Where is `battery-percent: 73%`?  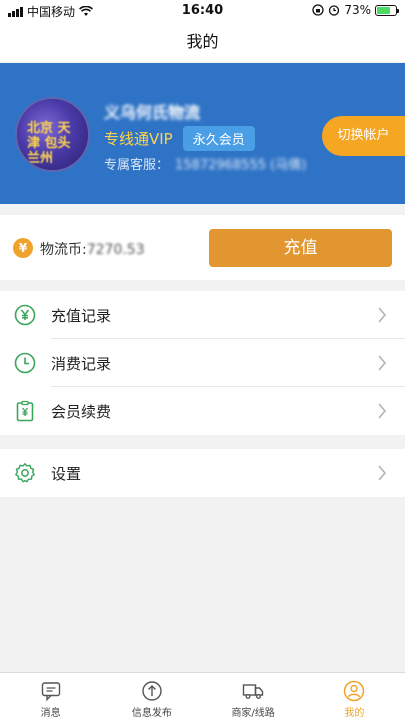 battery-percent: 73% is located at coordinates (357, 10).